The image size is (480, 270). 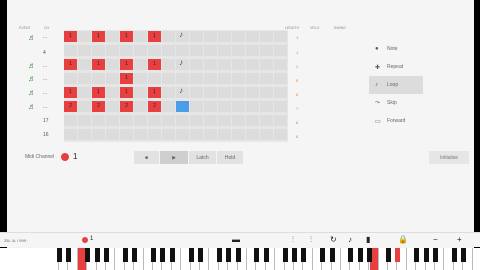 I want to click on piano-keyboard, so click(x=240, y=259).